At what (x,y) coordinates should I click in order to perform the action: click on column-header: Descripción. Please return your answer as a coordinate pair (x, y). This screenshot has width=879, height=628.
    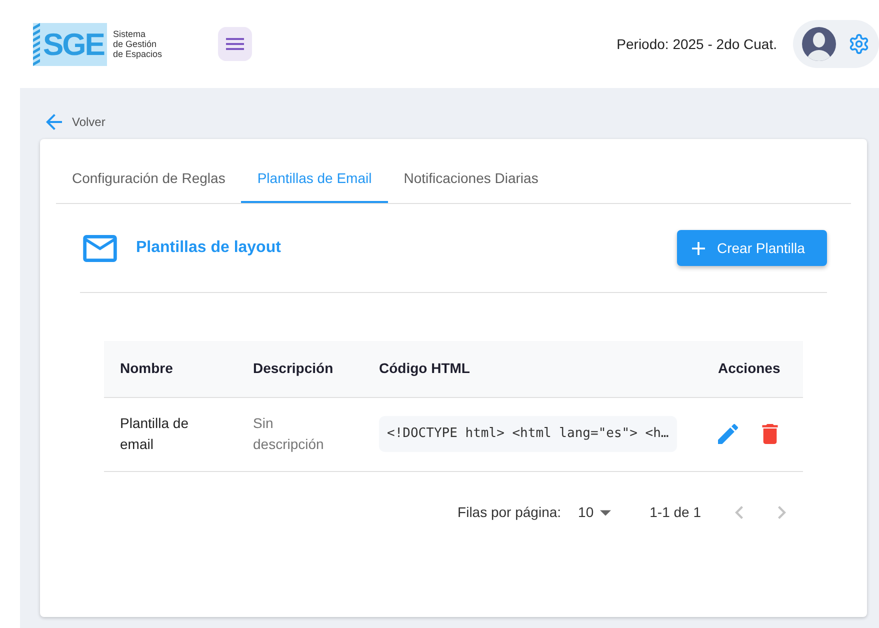
    Looking at the image, I should click on (300, 369).